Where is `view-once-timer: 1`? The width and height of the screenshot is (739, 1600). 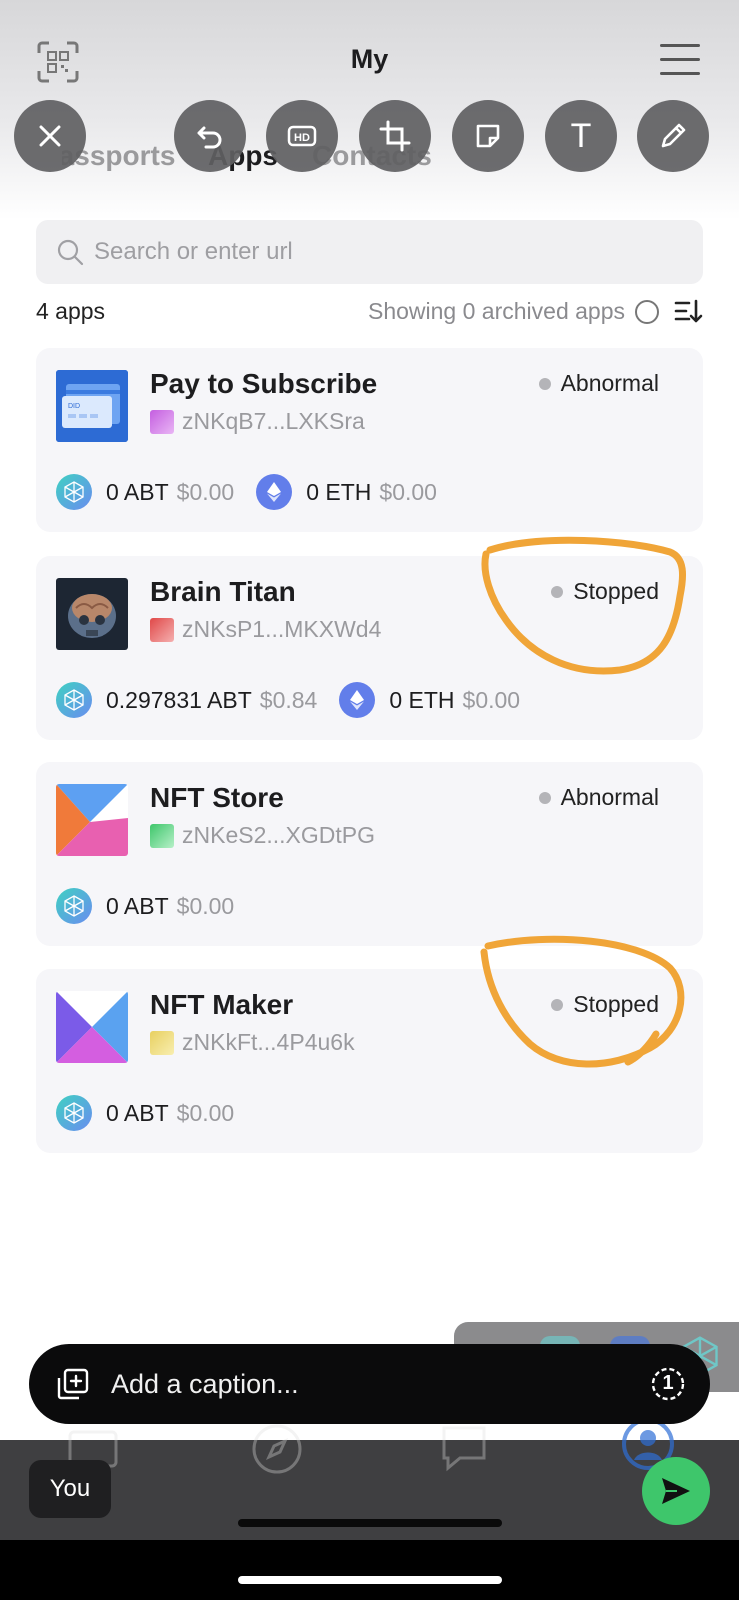
view-once-timer: 1 is located at coordinates (668, 1384).